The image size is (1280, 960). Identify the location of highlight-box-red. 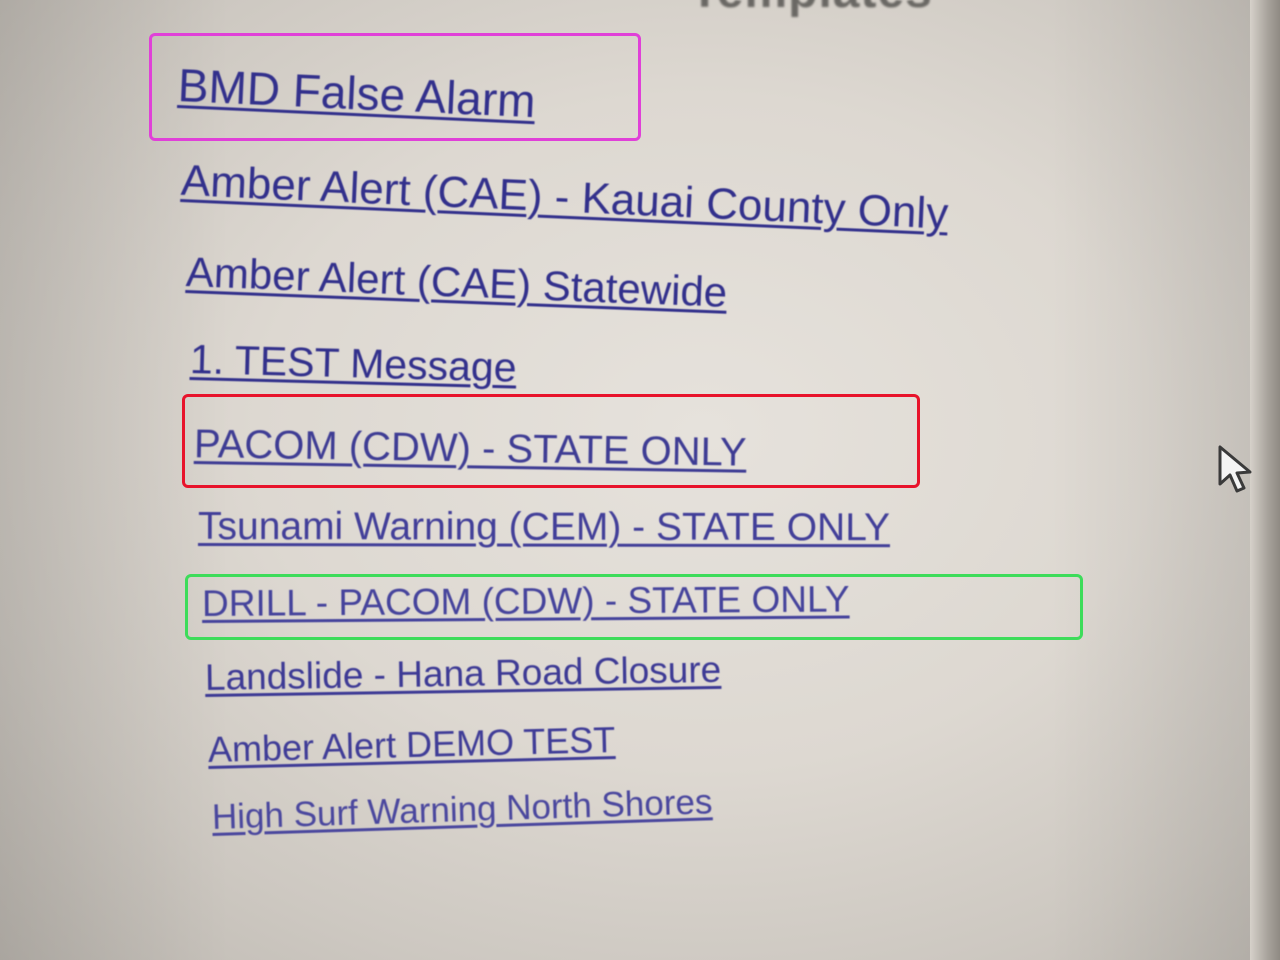
(551, 441).